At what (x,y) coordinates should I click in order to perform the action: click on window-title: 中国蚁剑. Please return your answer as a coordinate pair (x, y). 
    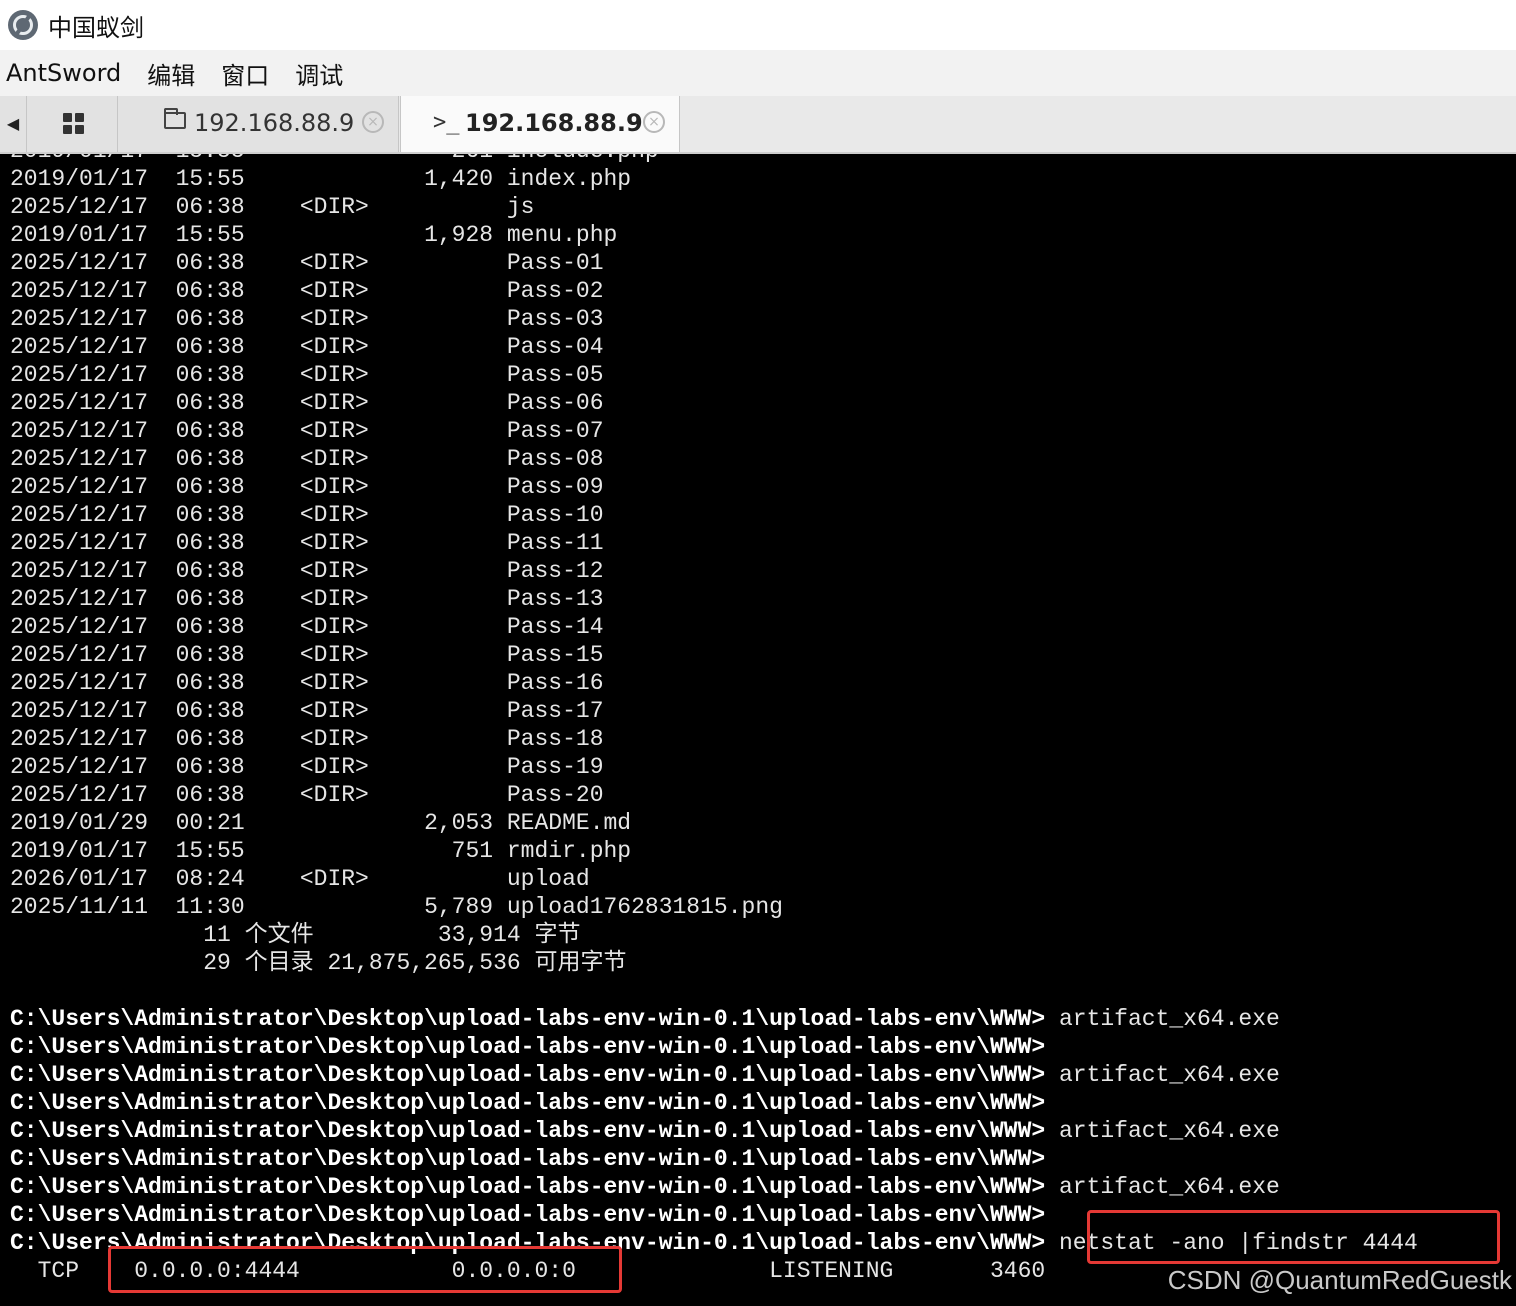
    Looking at the image, I should click on (96, 27).